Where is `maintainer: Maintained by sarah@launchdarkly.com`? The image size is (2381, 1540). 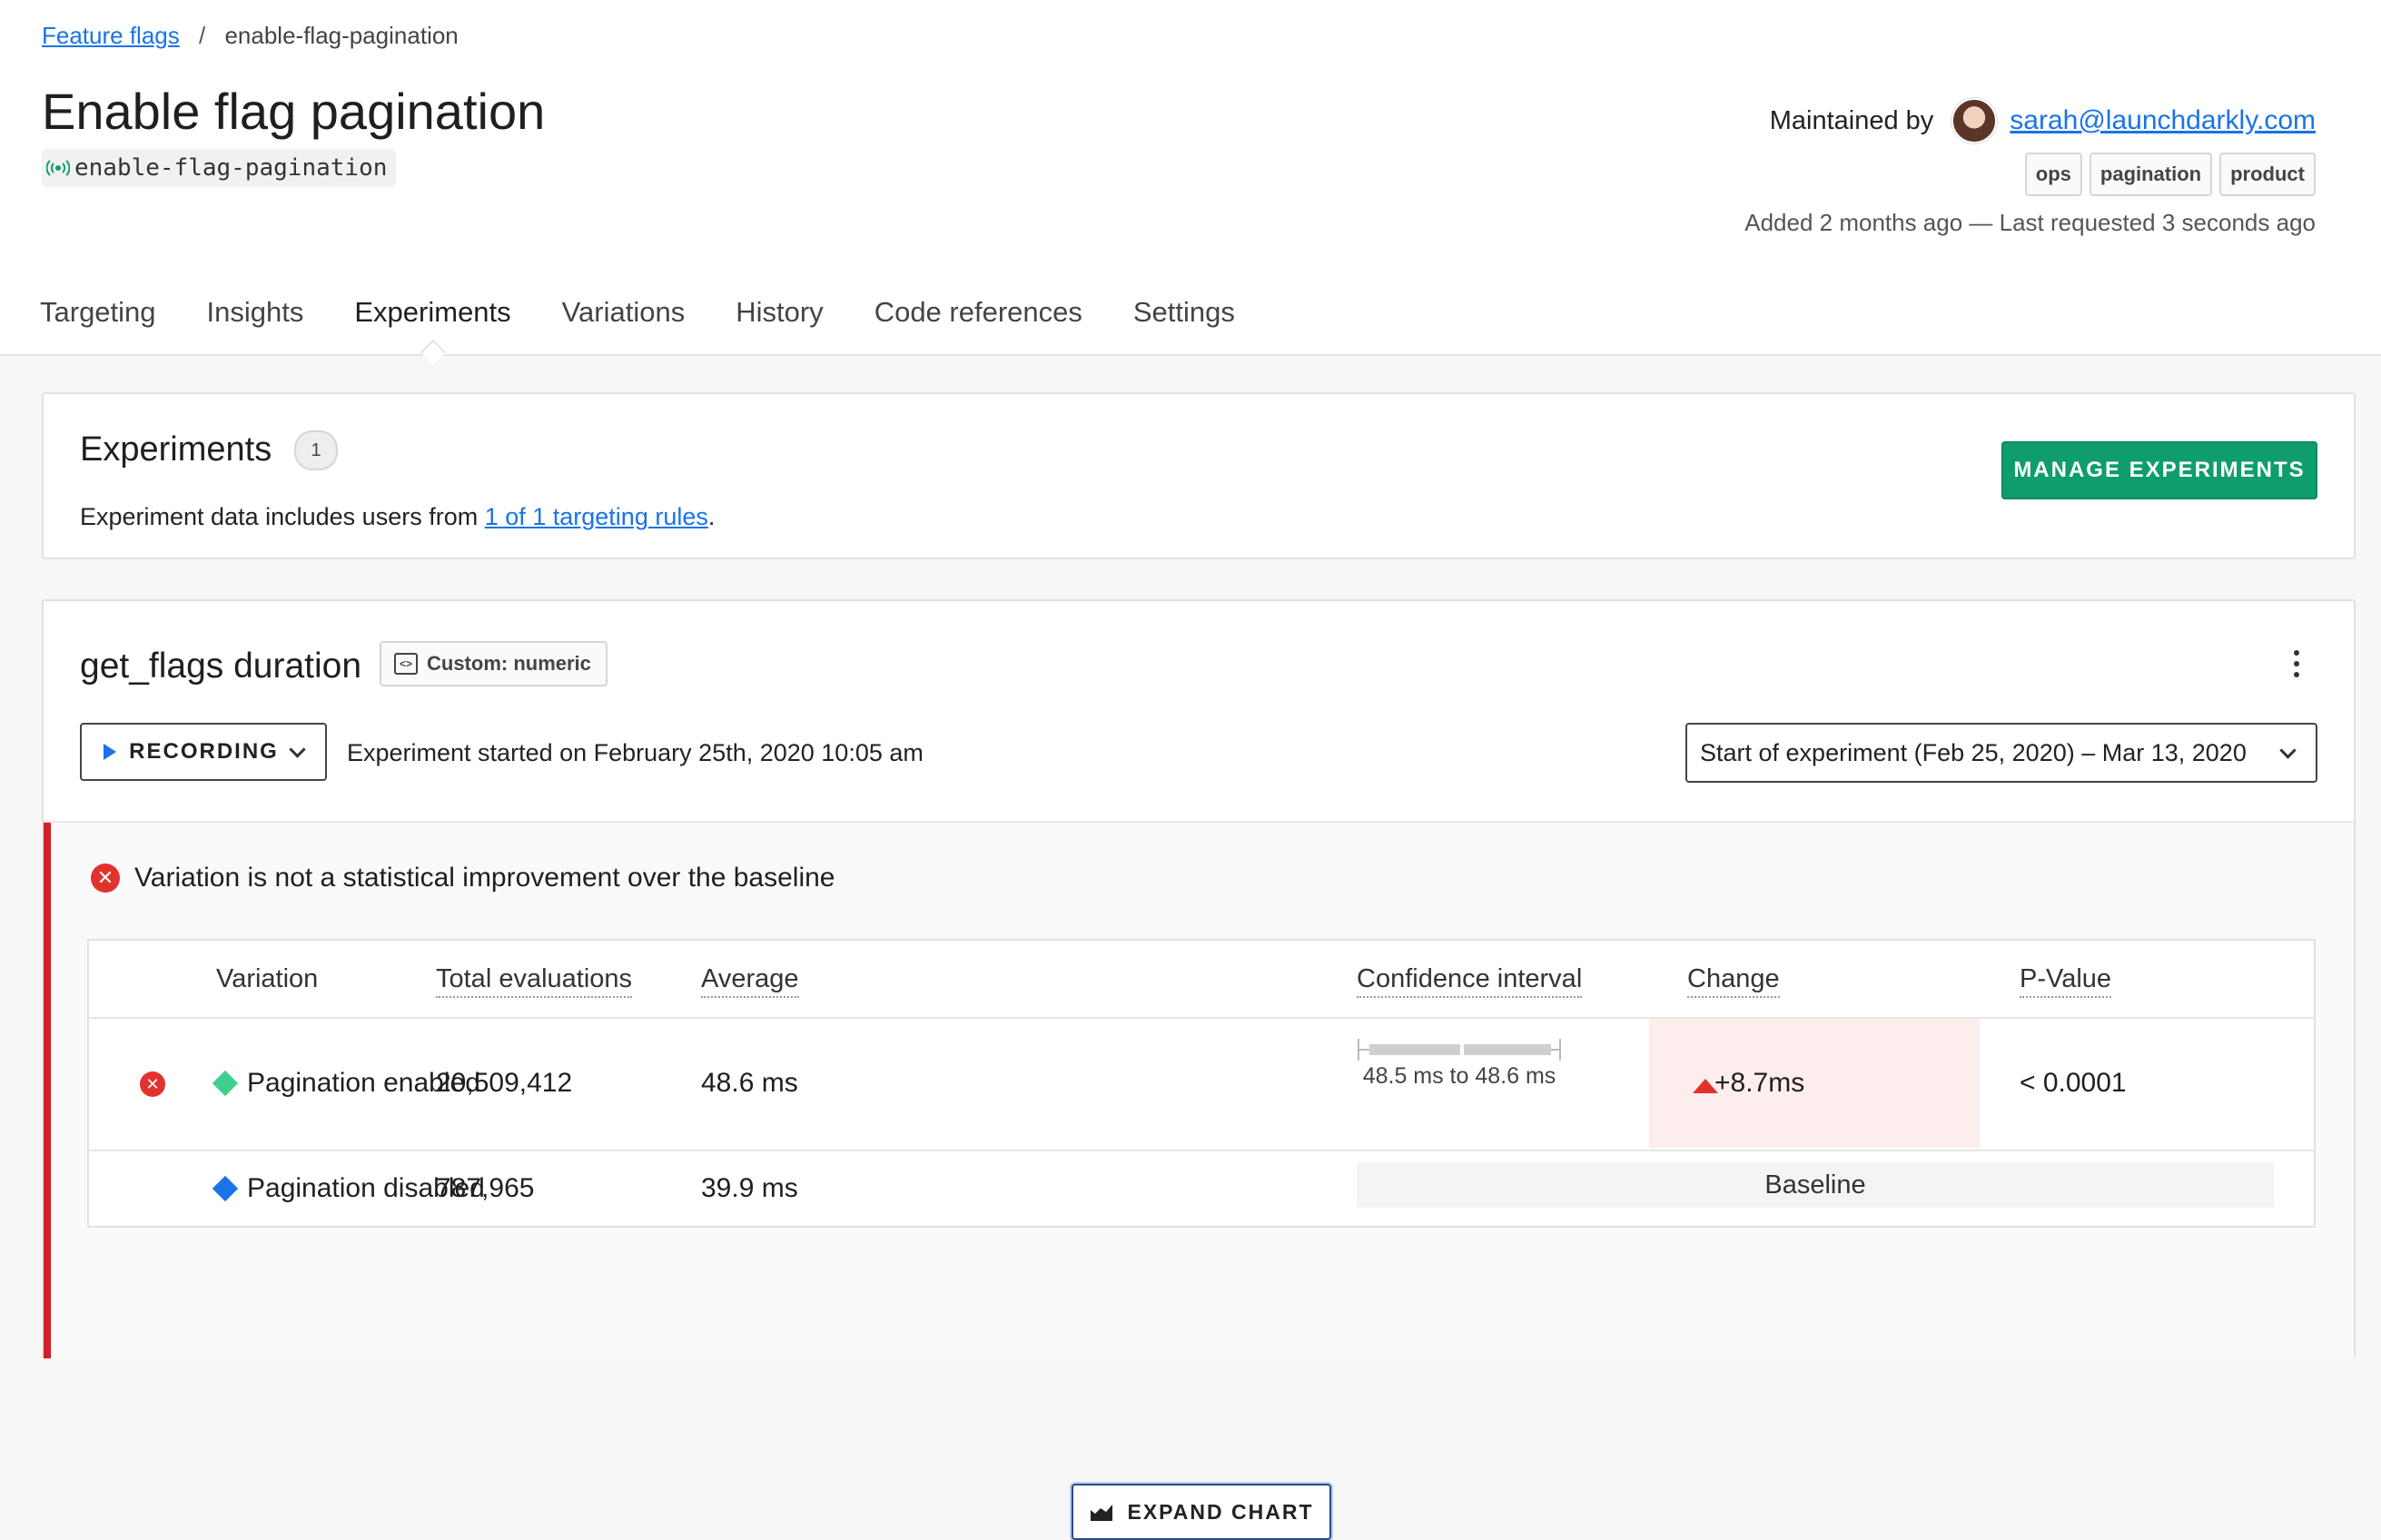 maintainer: Maintained by sarah@launchdarkly.com is located at coordinates (2043, 120).